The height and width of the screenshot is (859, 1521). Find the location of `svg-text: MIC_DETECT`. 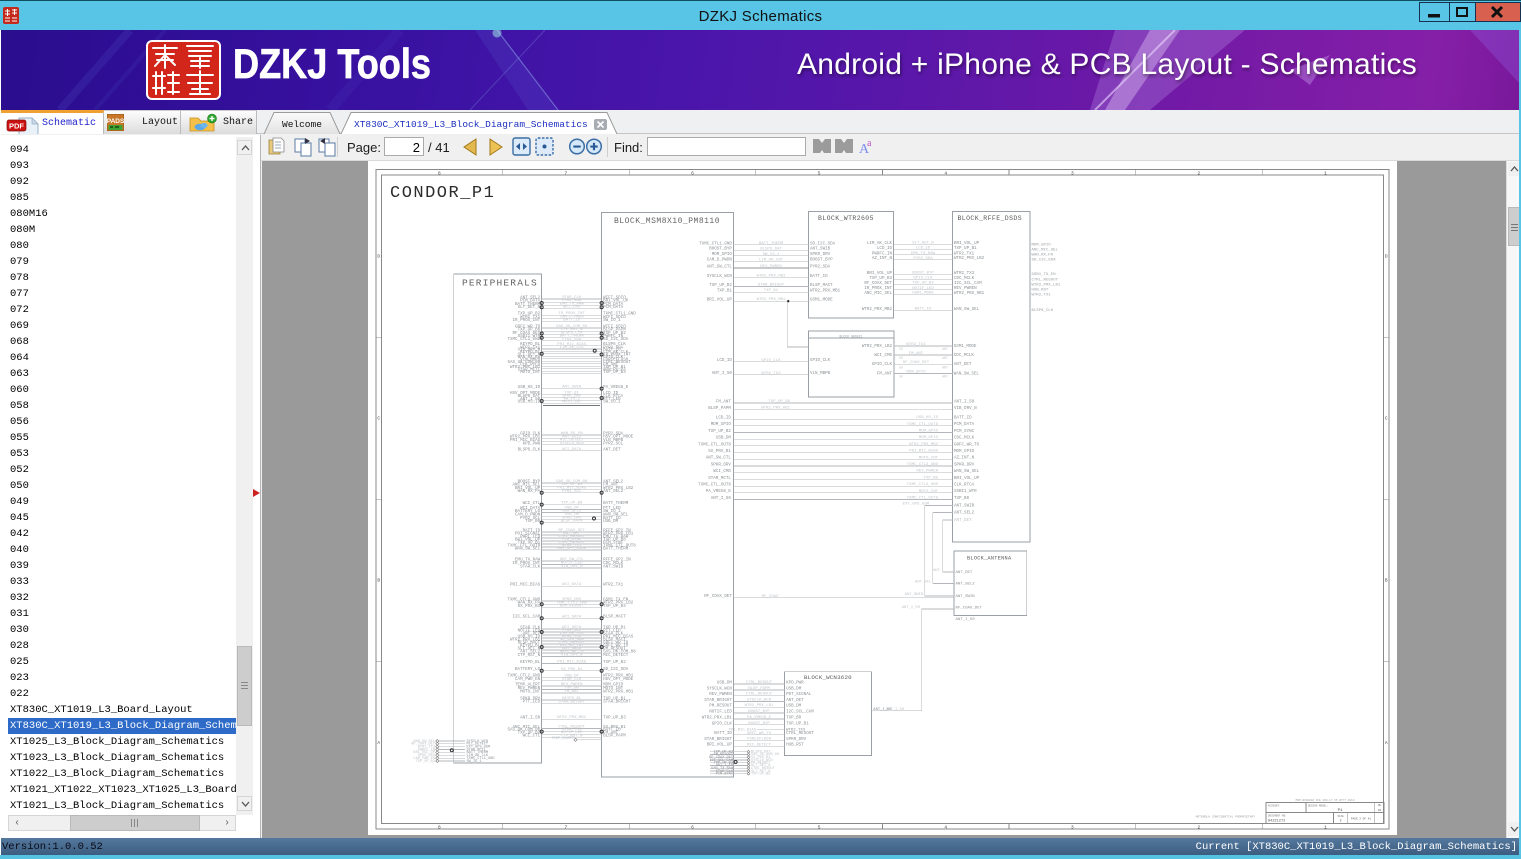

svg-text: MIC_DETECT is located at coordinates (616, 656).